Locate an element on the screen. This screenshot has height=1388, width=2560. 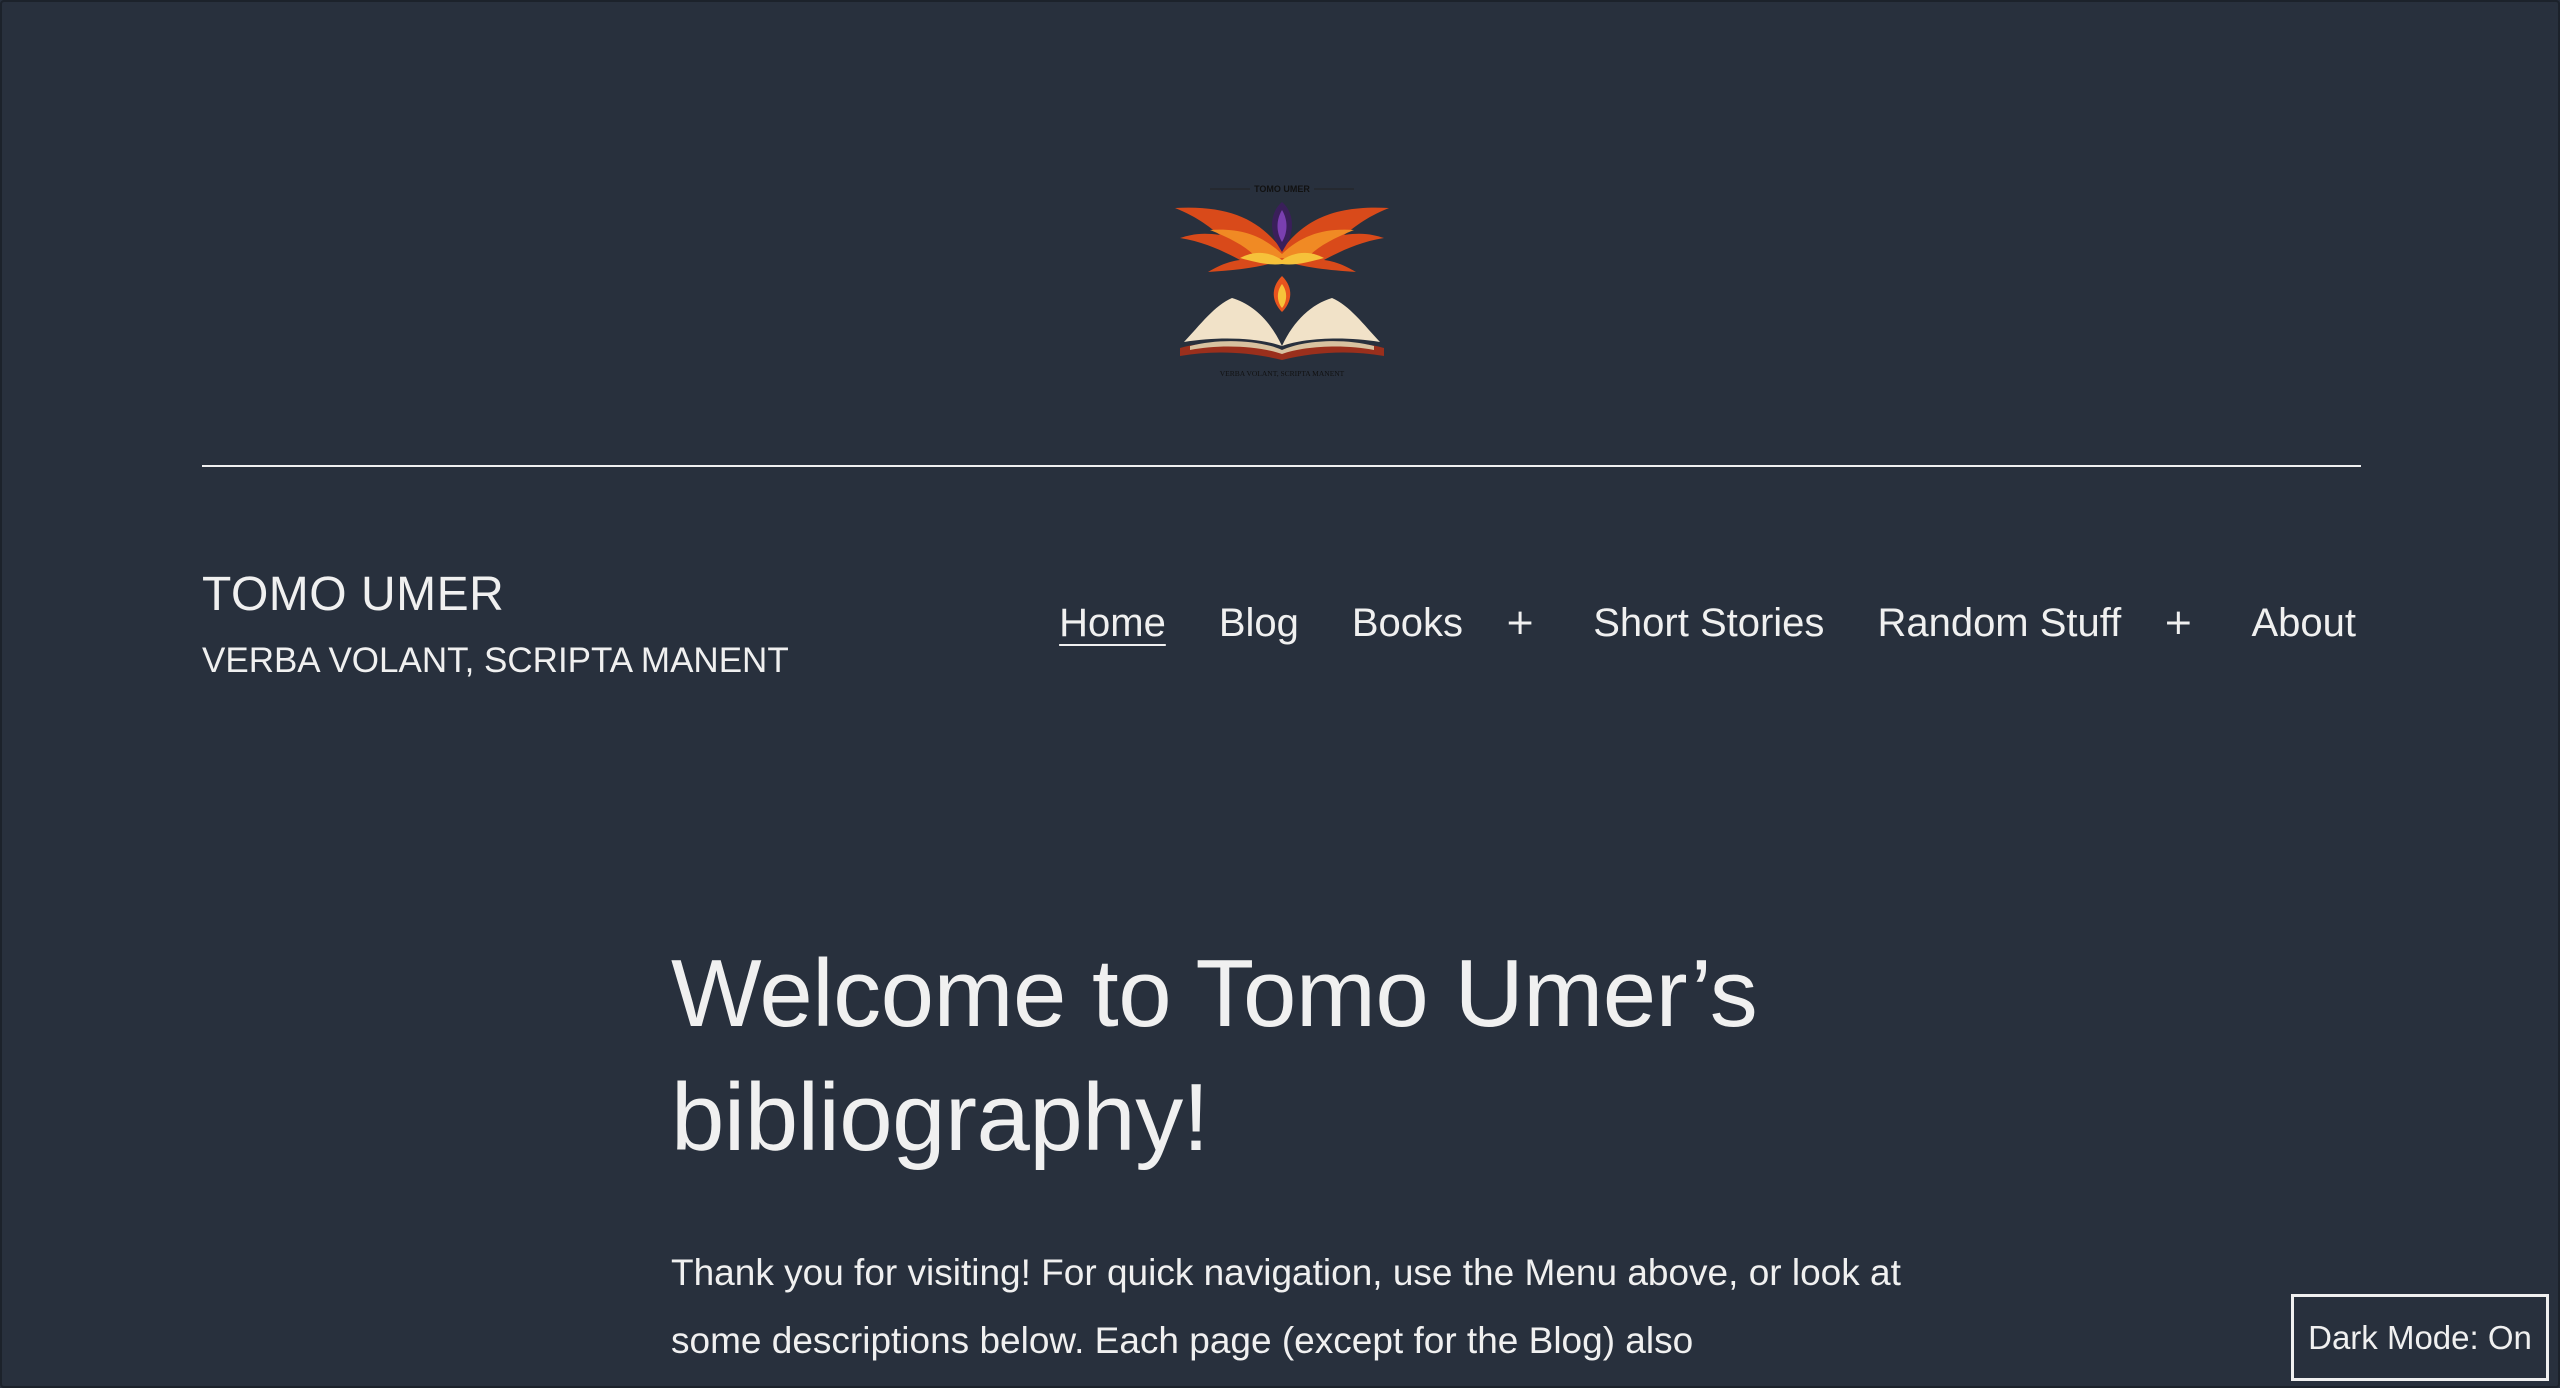
svg-text: VERBA VOLANT, SCRIPTA MANENT is located at coordinates (1282, 373).